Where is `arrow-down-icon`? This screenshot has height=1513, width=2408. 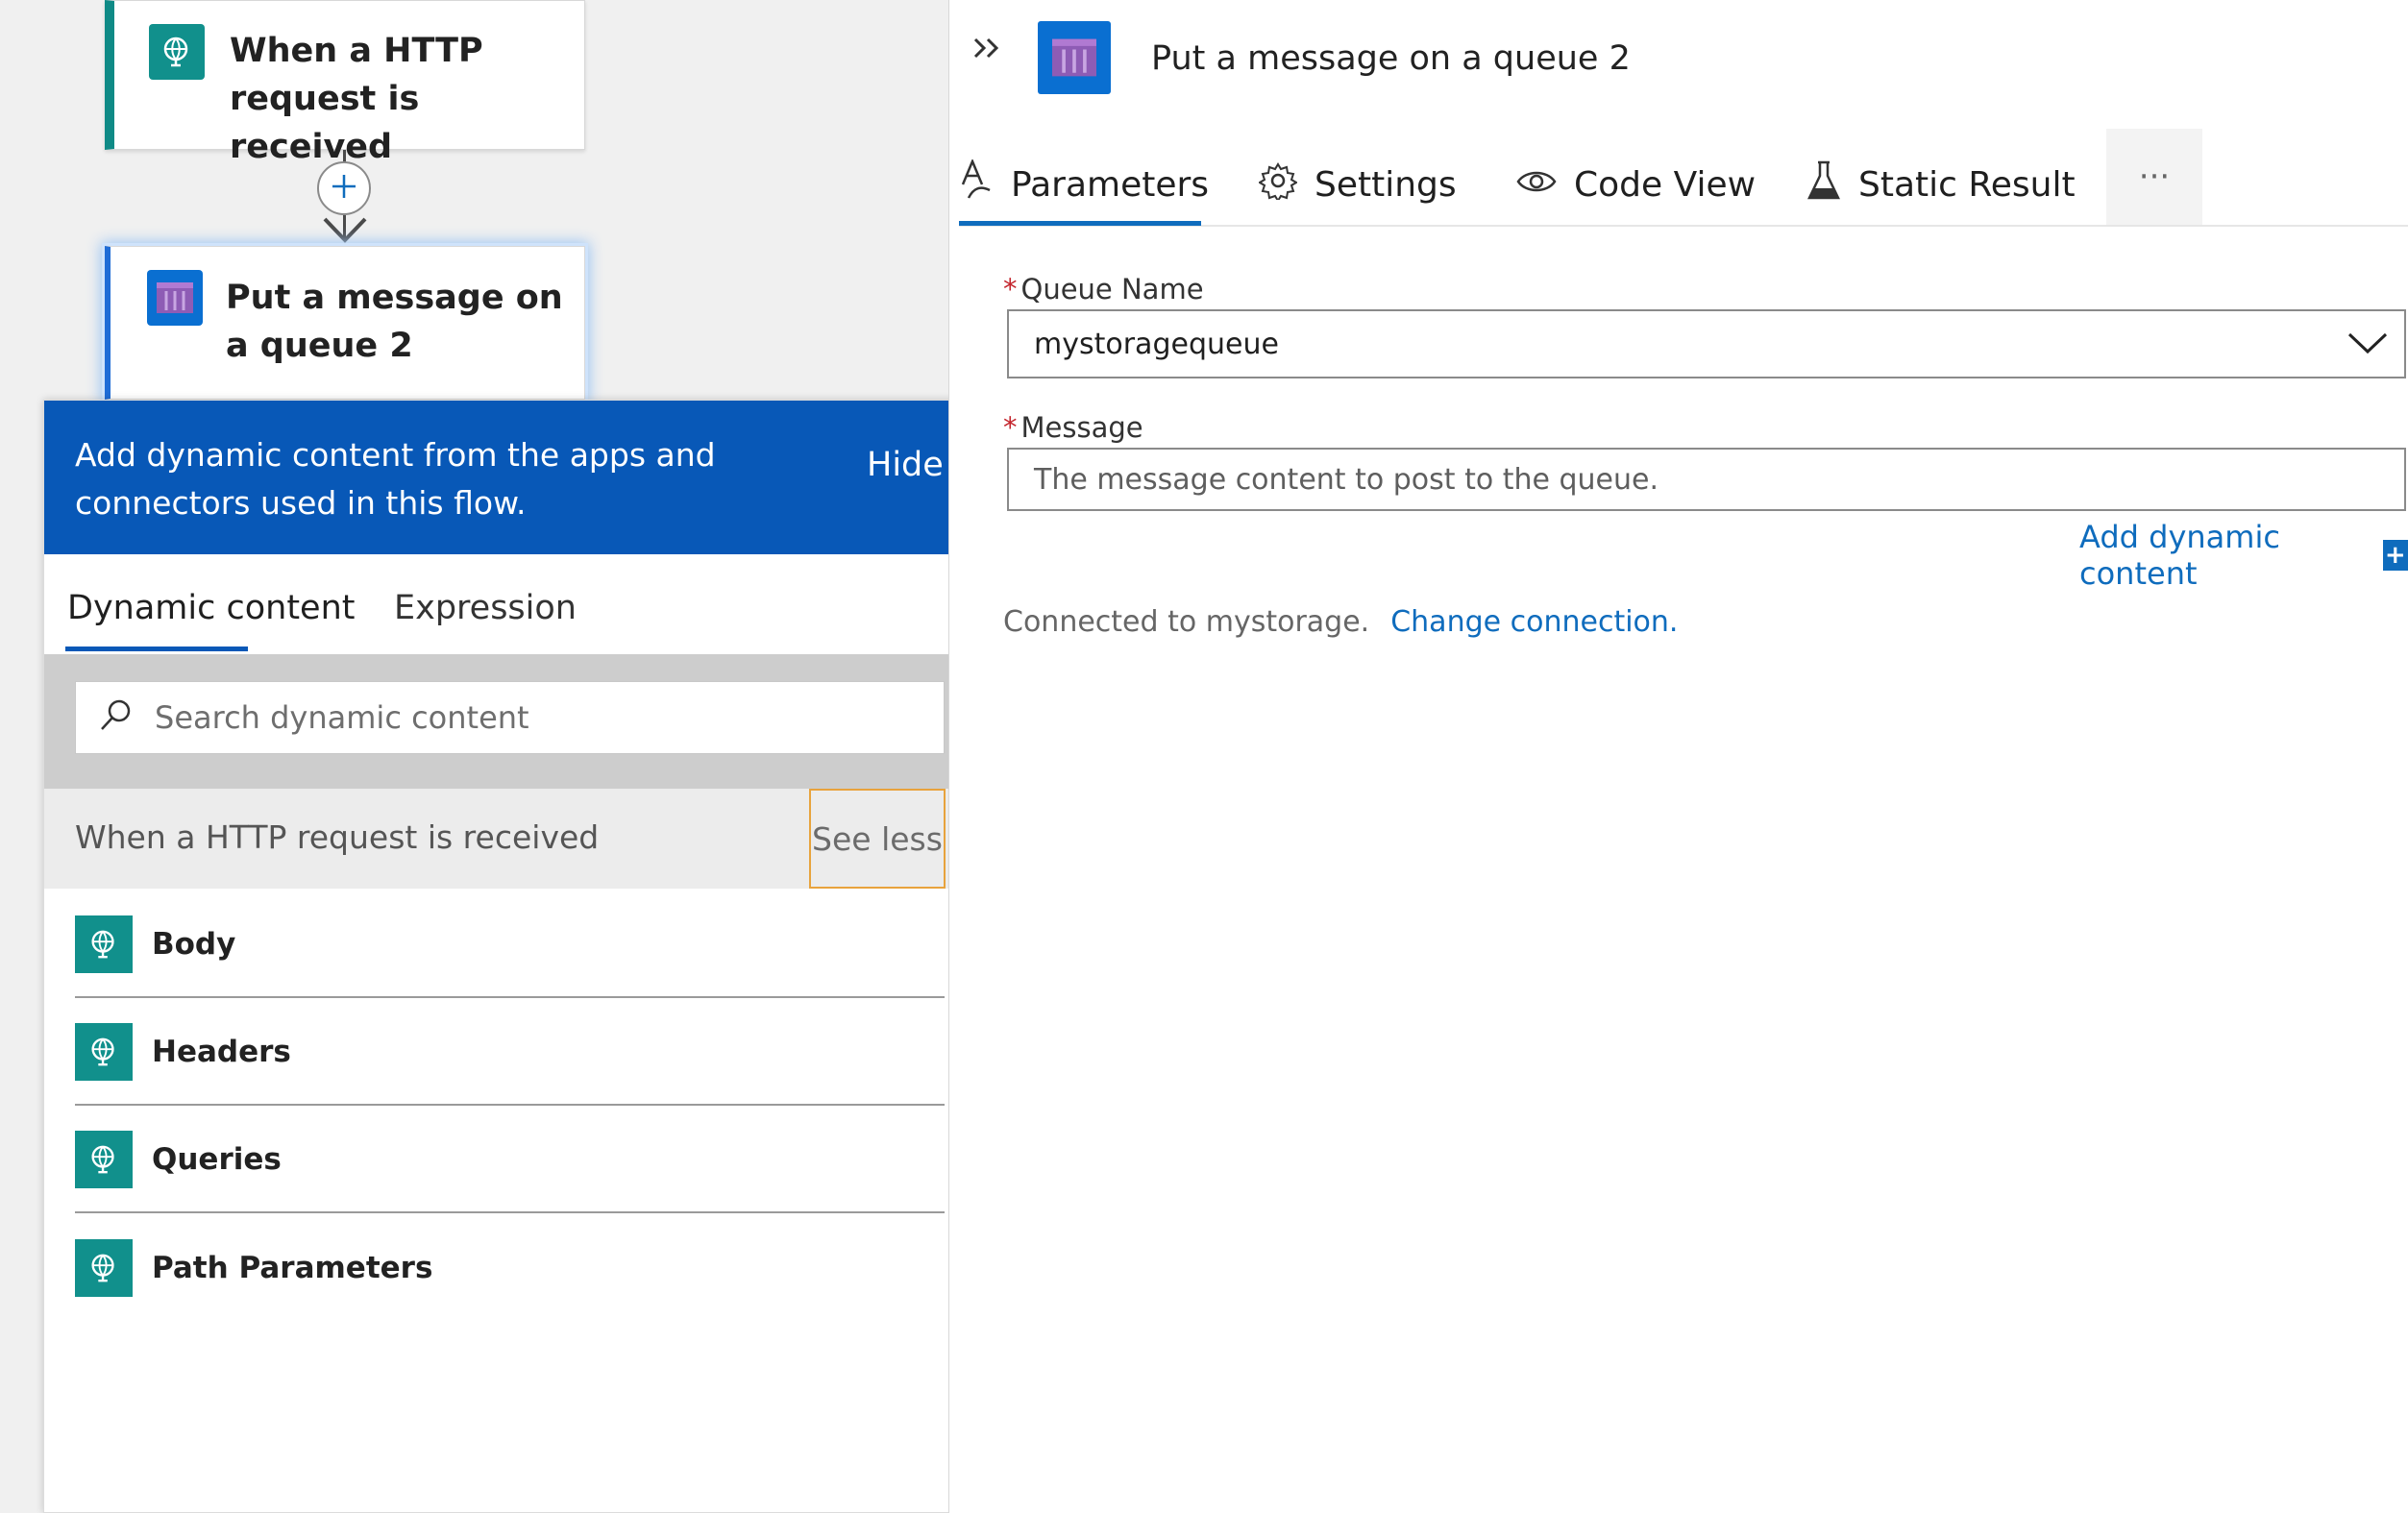
arrow-down-icon is located at coordinates (345, 231).